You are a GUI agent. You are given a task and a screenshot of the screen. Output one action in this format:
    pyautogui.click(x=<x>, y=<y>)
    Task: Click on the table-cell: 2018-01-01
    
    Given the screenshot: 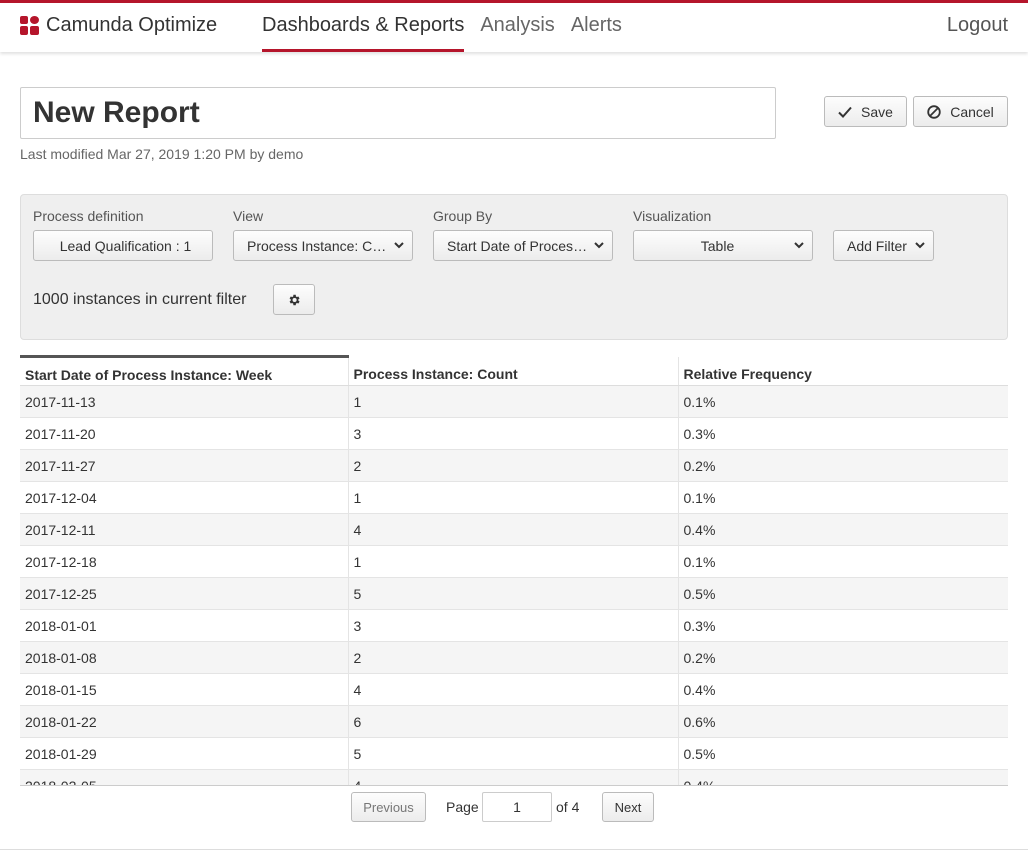 What is the action you would take?
    pyautogui.click(x=184, y=625)
    